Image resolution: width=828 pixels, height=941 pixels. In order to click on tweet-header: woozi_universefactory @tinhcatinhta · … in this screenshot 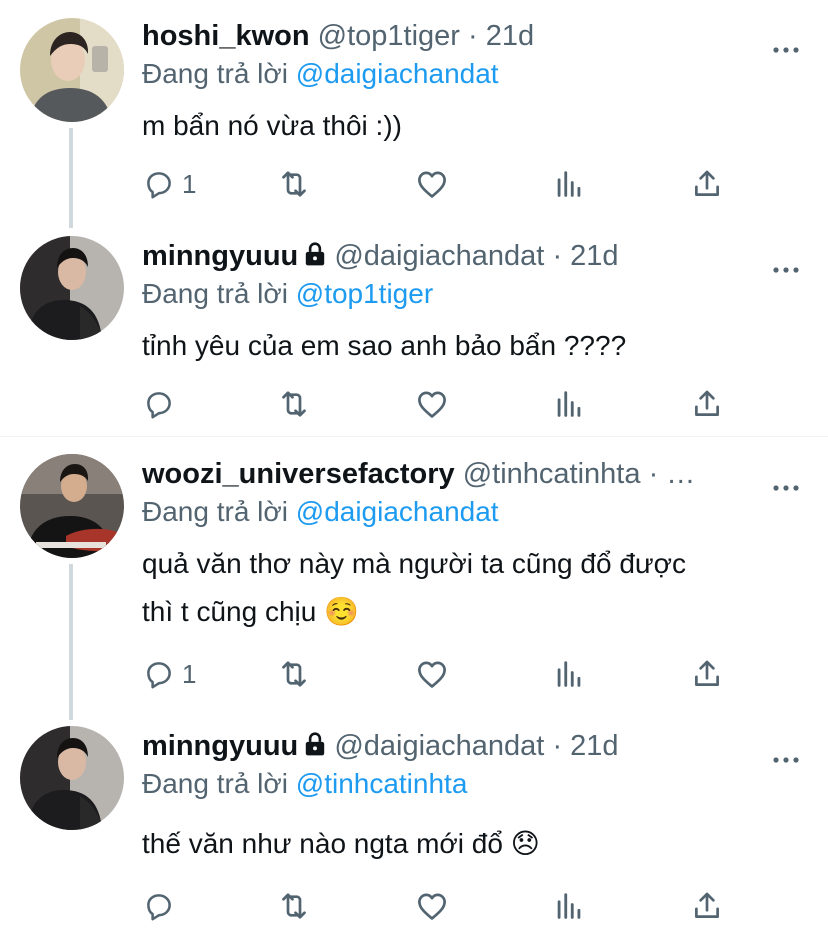, I will do `click(440, 474)`.